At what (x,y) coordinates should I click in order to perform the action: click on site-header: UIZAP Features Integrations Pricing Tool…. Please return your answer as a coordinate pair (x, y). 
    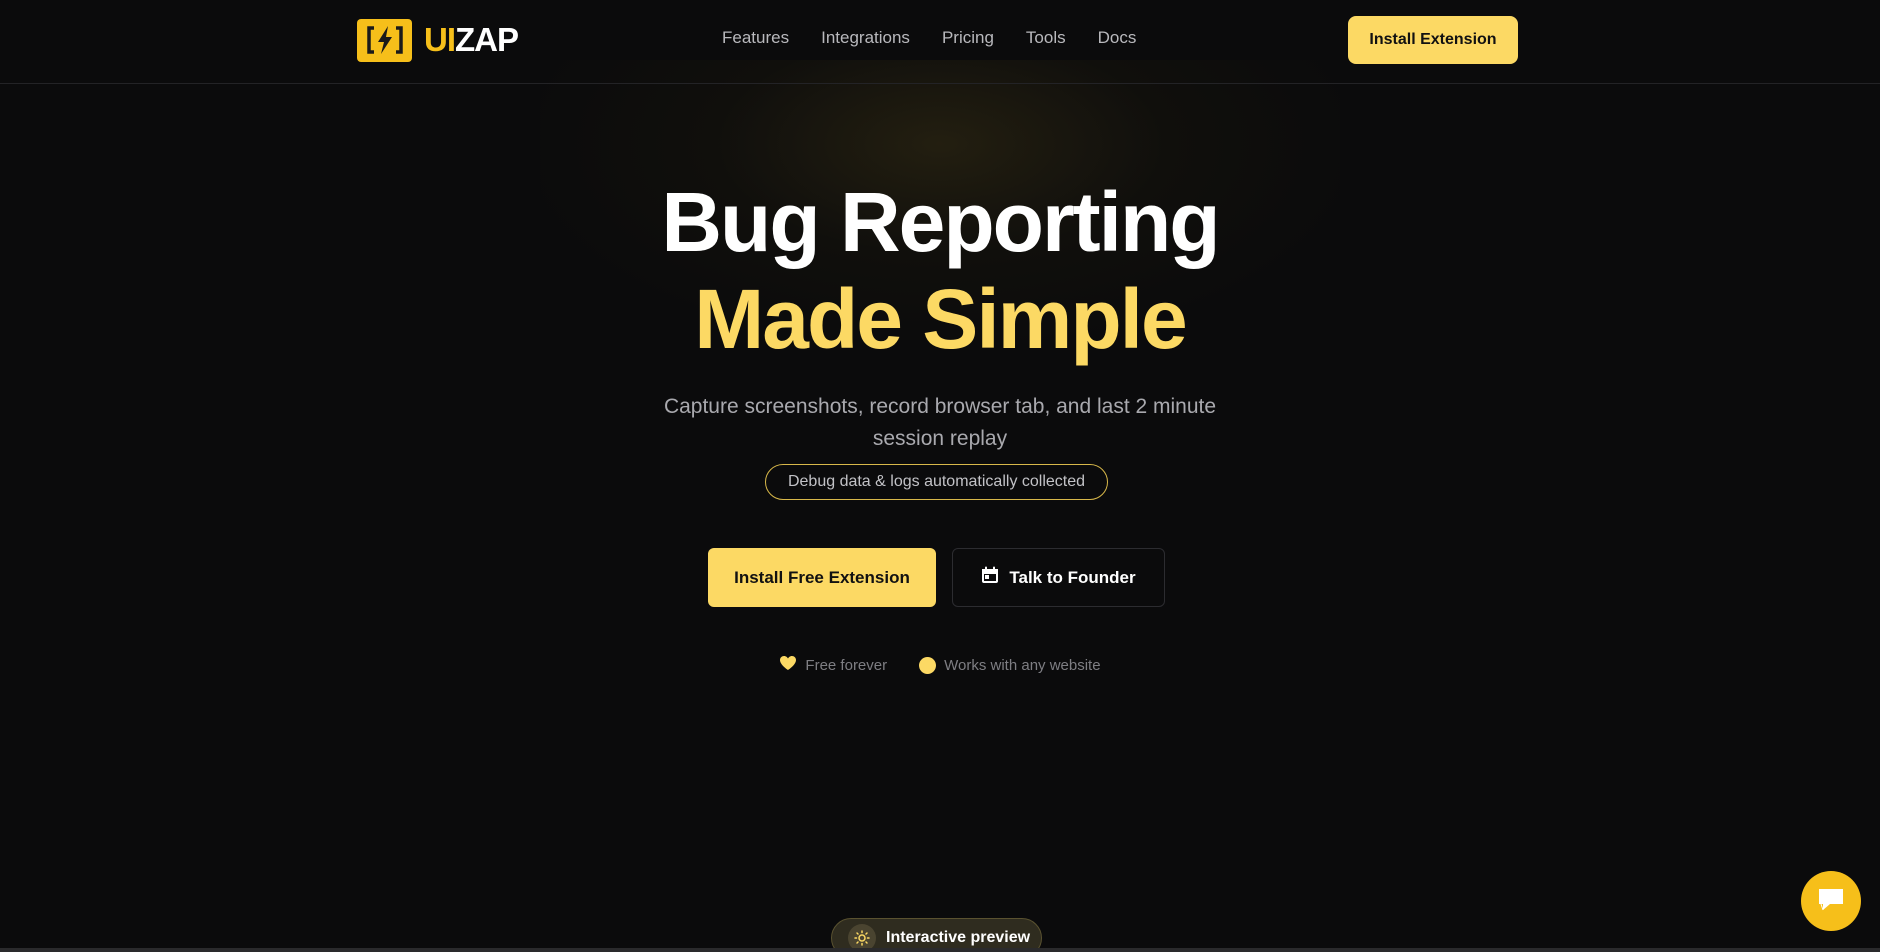
    Looking at the image, I should click on (940, 42).